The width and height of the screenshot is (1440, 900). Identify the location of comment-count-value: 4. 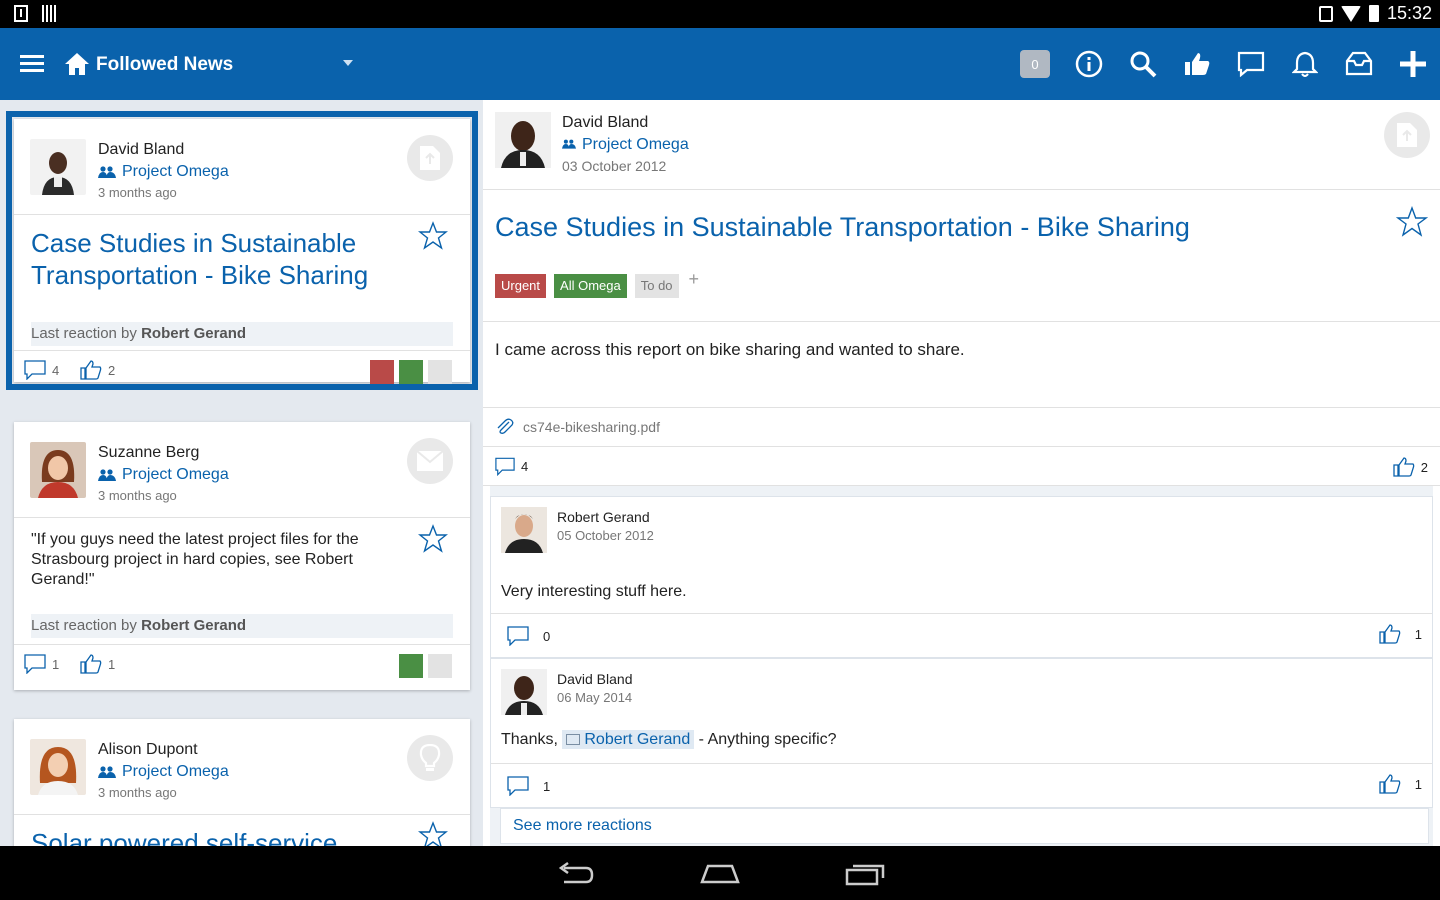
(56, 370).